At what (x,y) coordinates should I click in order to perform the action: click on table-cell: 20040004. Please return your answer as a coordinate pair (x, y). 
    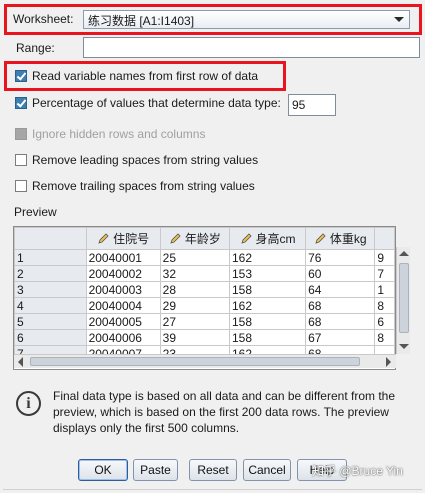
    Looking at the image, I should click on (123, 305).